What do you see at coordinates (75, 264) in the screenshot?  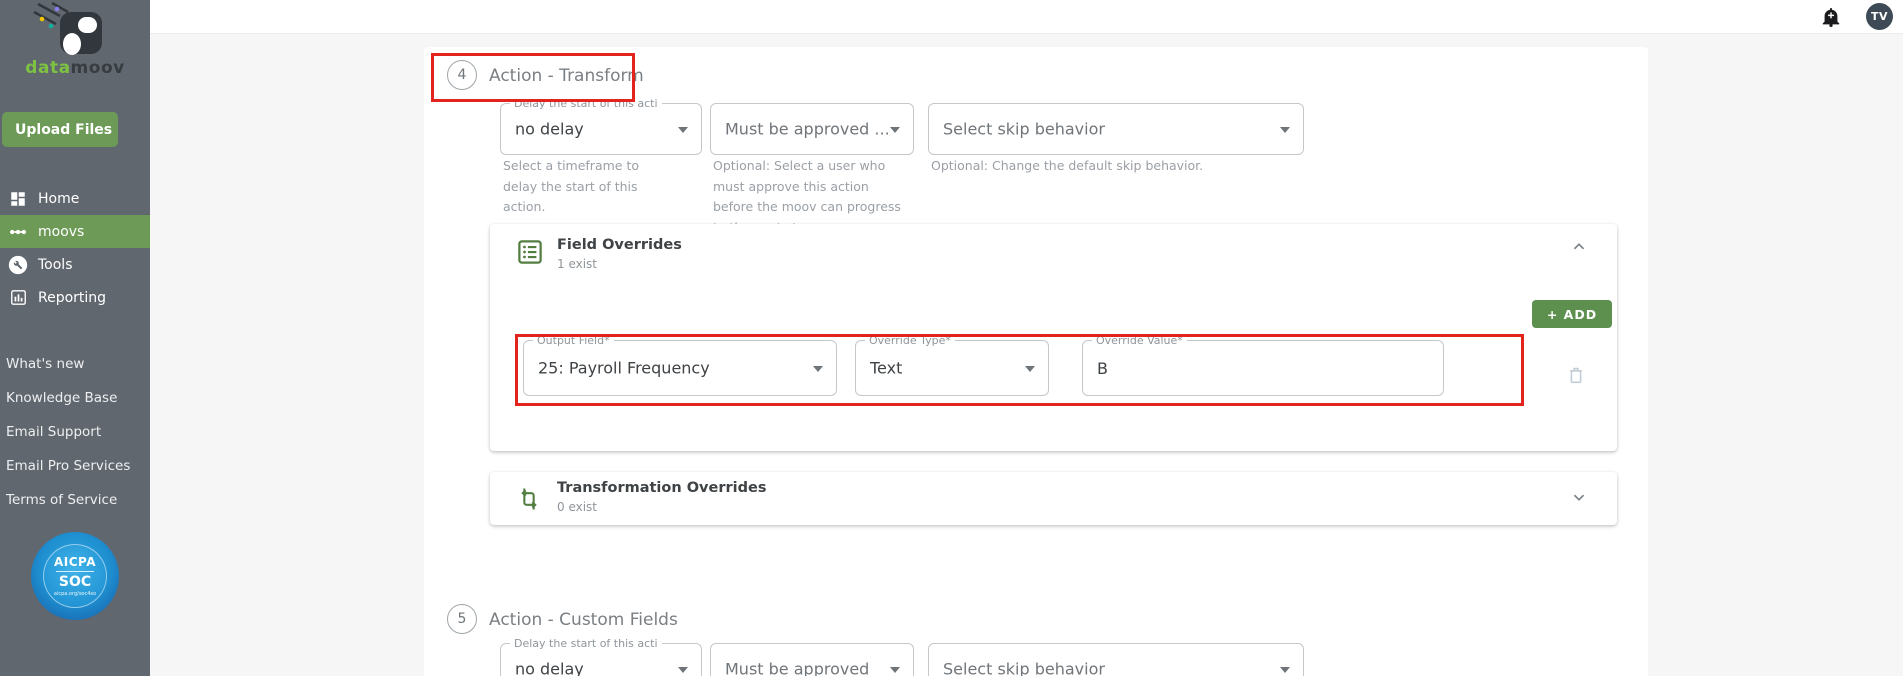 I see `sidebar-item-tools: Tools` at bounding box center [75, 264].